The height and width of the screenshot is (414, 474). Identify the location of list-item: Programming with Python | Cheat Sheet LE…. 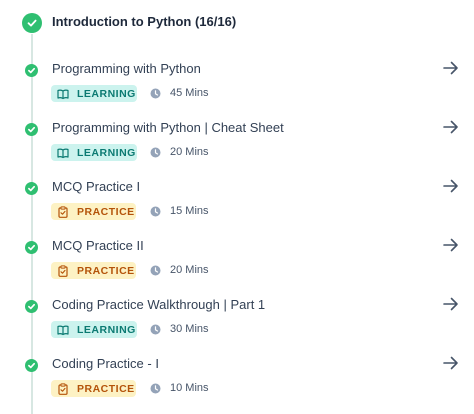
(237, 146).